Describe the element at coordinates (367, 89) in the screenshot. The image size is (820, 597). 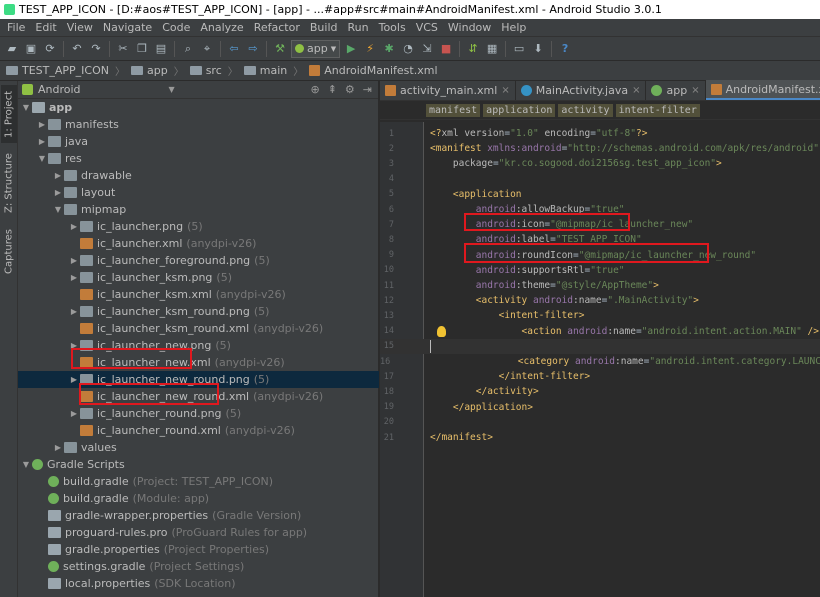
I see `hide-panel-icon: ⇥` at that location.